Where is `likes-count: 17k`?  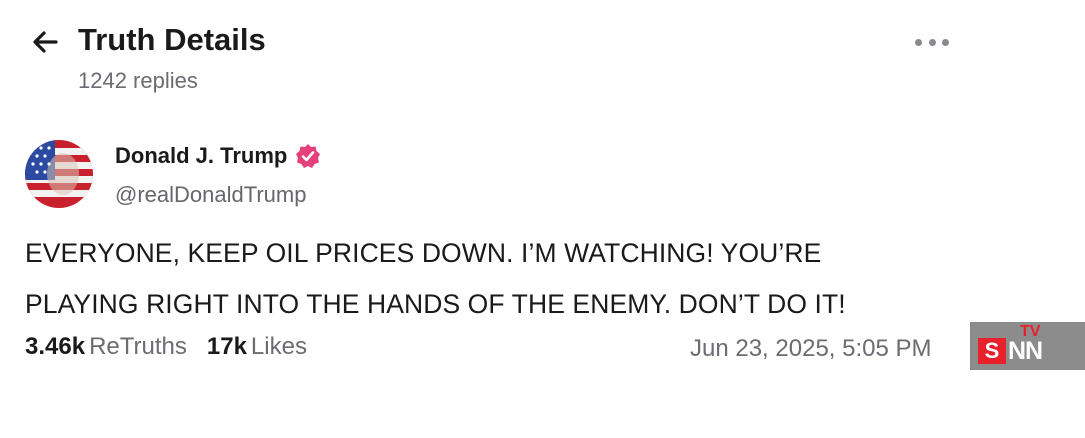
likes-count: 17k is located at coordinates (226, 346).